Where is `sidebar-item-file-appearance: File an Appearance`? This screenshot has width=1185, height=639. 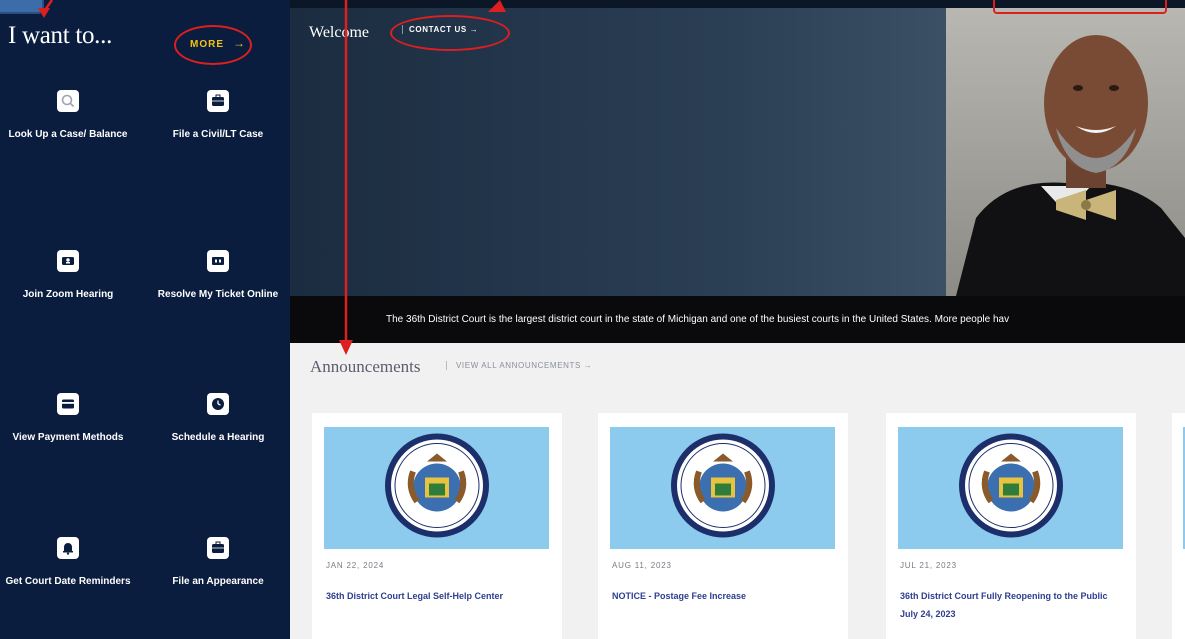 sidebar-item-file-appearance: File an Appearance is located at coordinates (218, 563).